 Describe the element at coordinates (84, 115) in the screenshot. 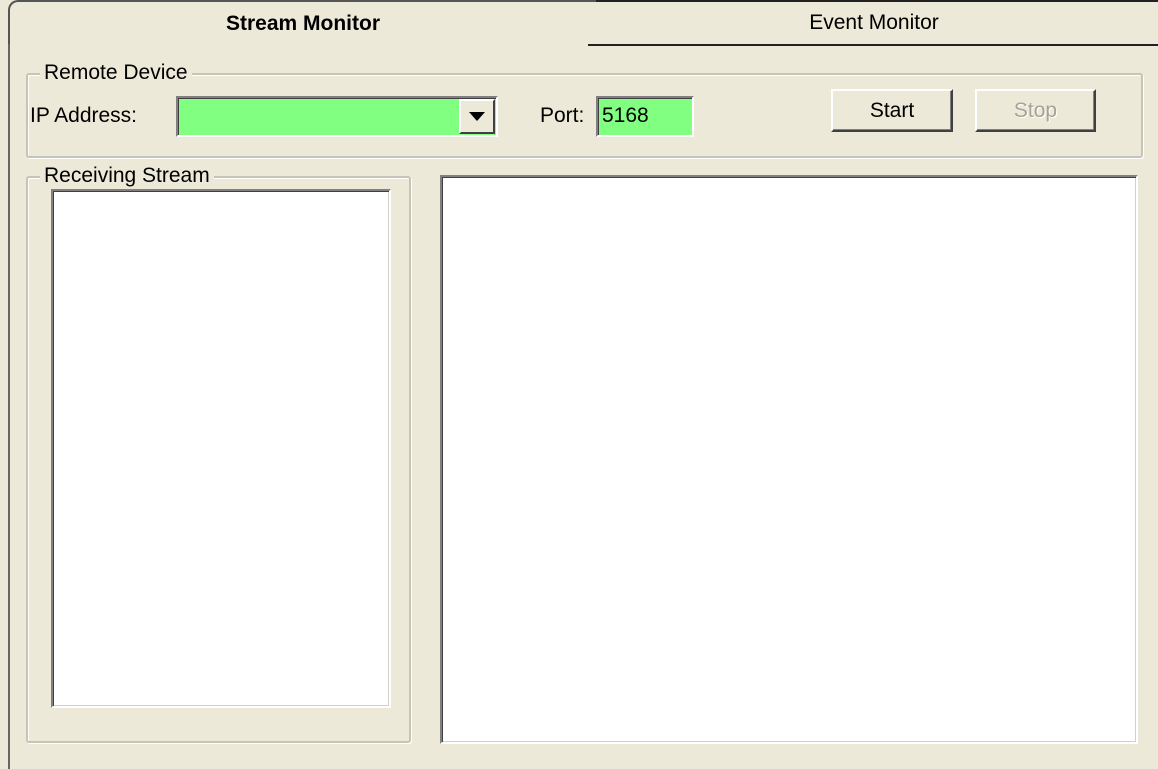

I see `ip-address-label: IP Address:` at that location.